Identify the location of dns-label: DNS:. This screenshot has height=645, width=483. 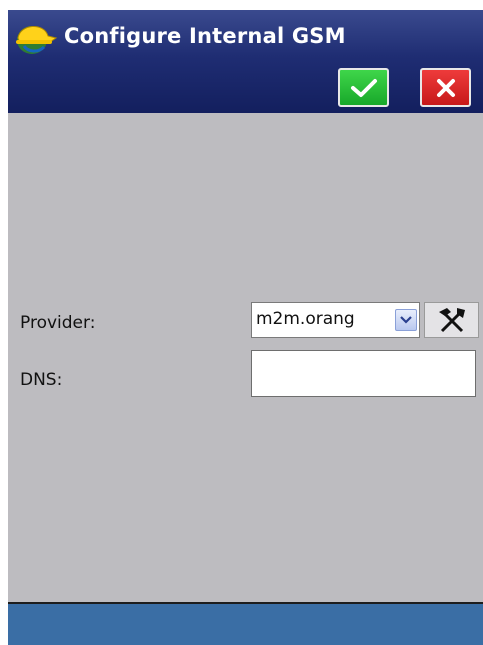
(41, 380).